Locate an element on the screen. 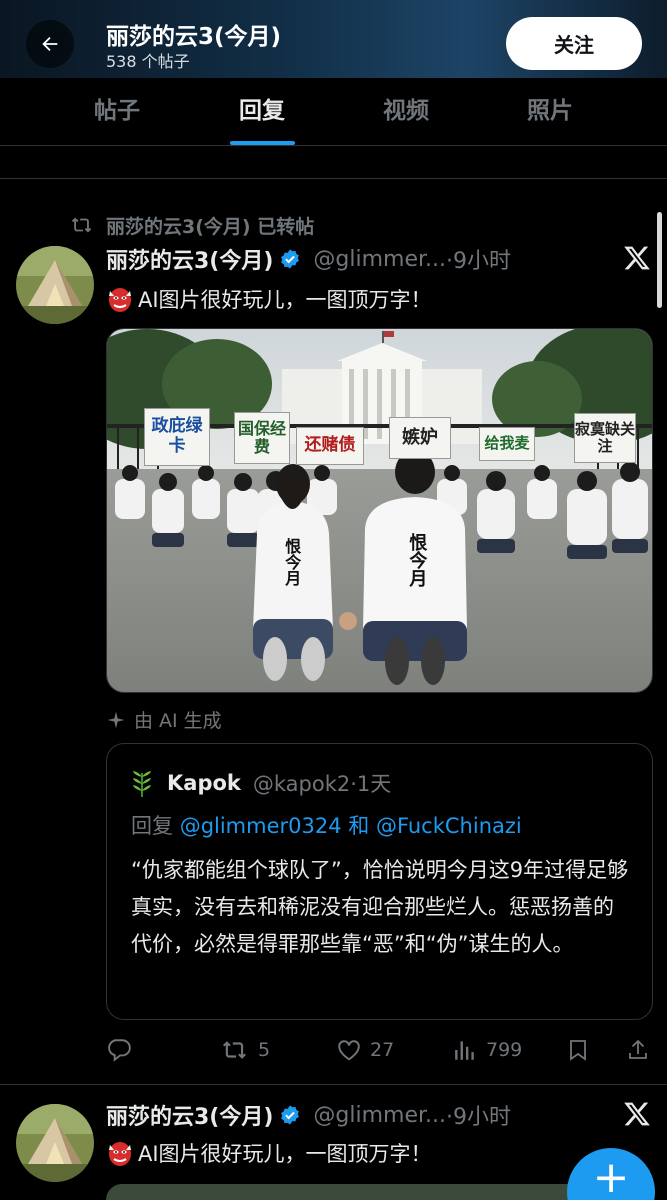 The width and height of the screenshot is (667, 1200). sparkle-icon is located at coordinates (116, 719).